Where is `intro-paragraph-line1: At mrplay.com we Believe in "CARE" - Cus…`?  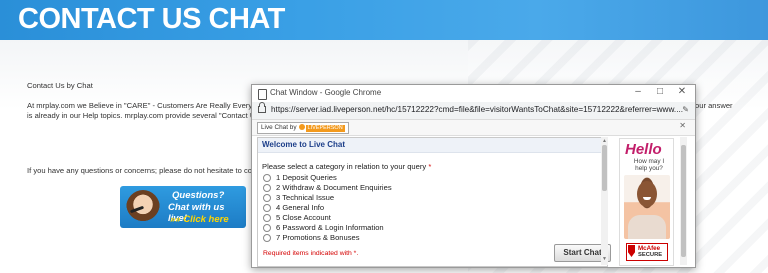 intro-paragraph-line1: At mrplay.com we Believe in "CARE" - Cus… is located at coordinates (148, 105).